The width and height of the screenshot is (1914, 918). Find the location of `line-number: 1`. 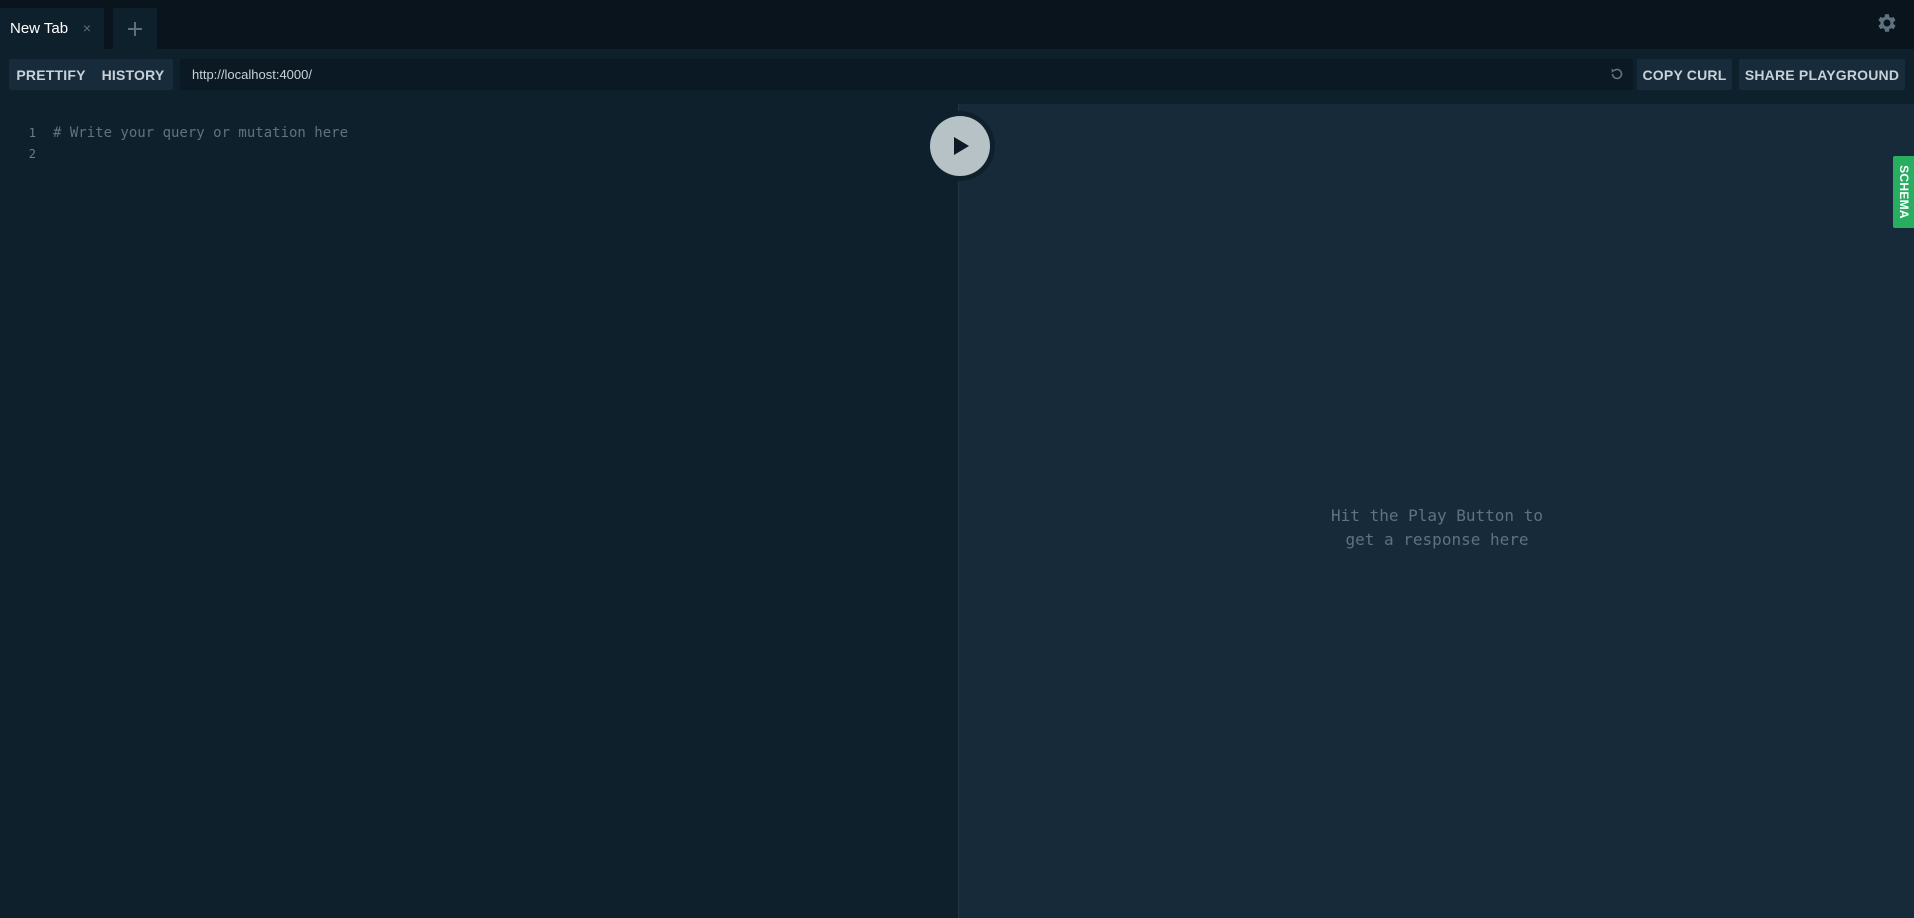

line-number: 1 is located at coordinates (32, 133).